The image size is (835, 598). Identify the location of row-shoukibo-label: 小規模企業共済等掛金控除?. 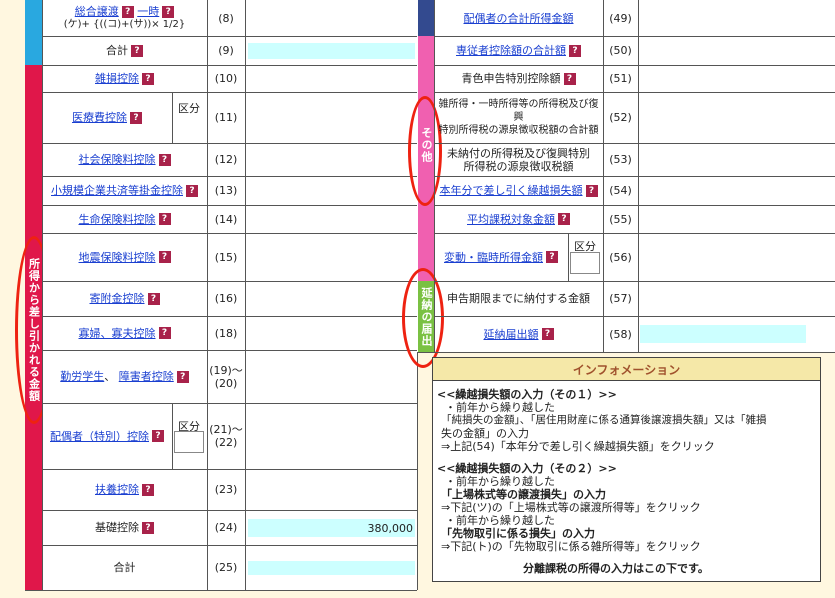
(124, 190).